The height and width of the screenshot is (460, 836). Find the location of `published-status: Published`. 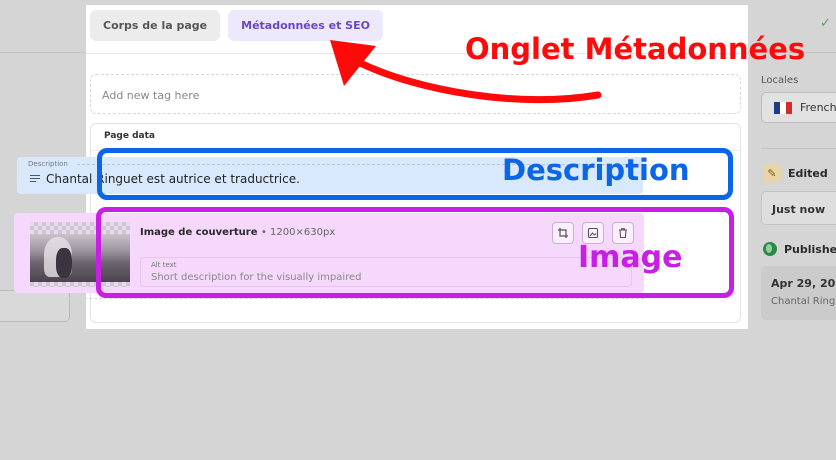

published-status: Published is located at coordinates (799, 249).